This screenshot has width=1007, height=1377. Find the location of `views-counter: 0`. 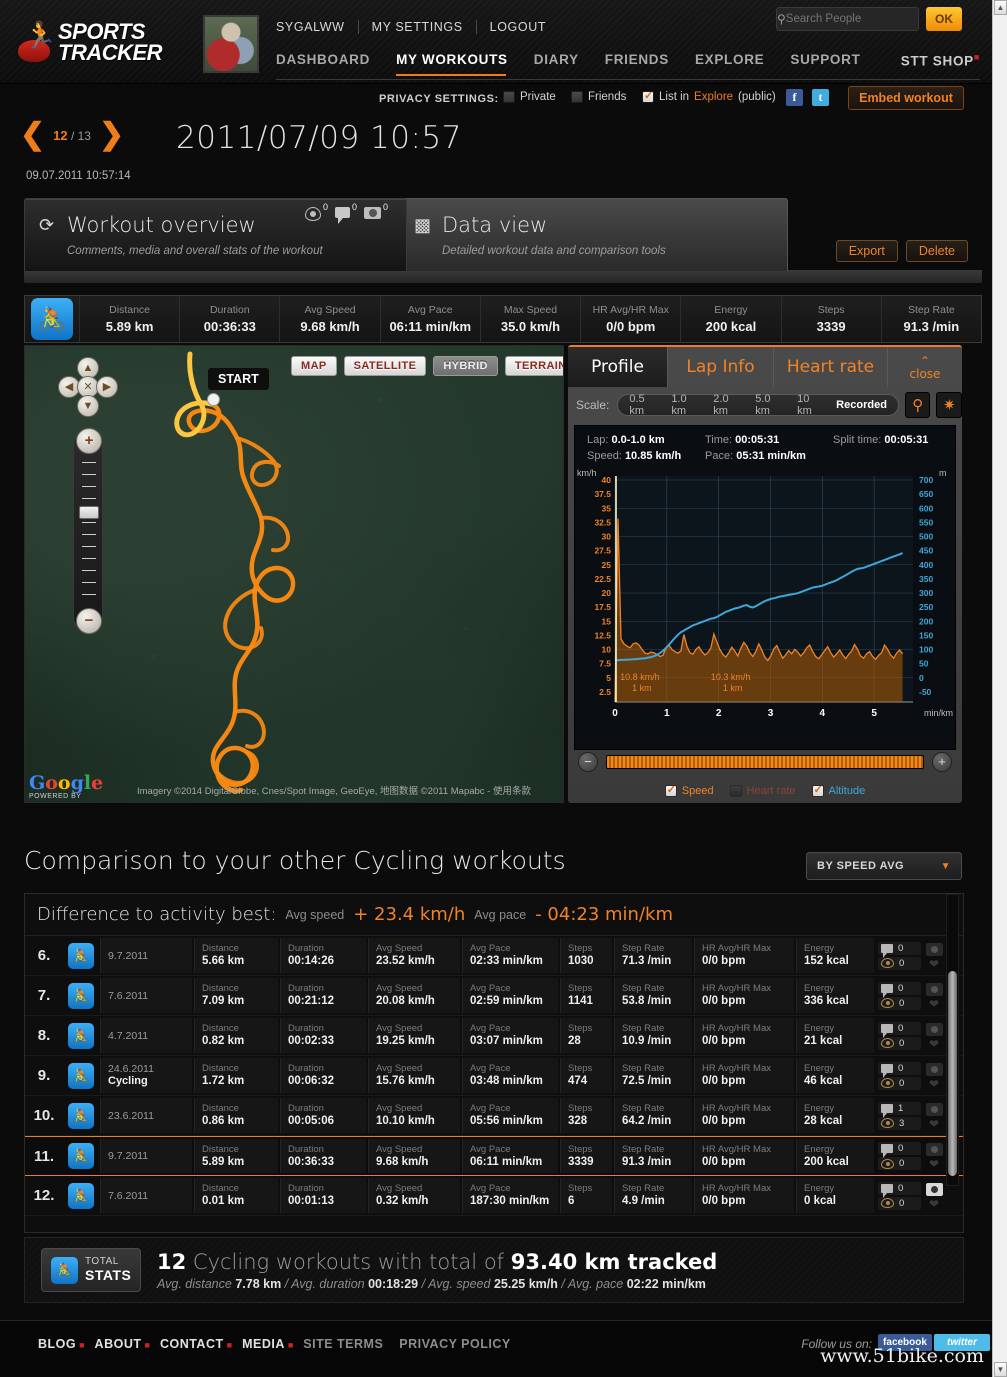

views-counter: 0 is located at coordinates (316, 211).